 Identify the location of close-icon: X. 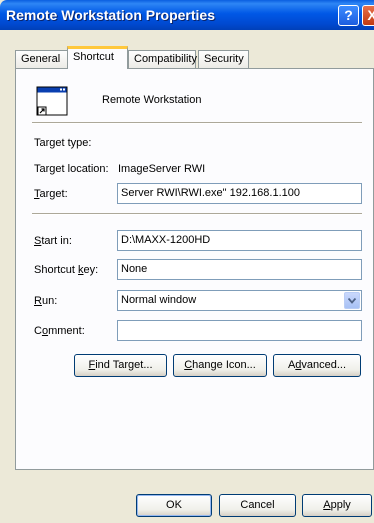
(370, 15).